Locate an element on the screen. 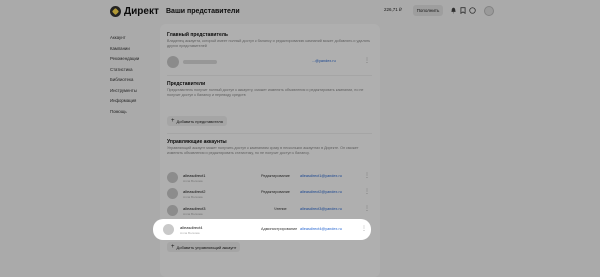 The width and height of the screenshot is (600, 277). account-role: Администрирование is located at coordinates (279, 229).